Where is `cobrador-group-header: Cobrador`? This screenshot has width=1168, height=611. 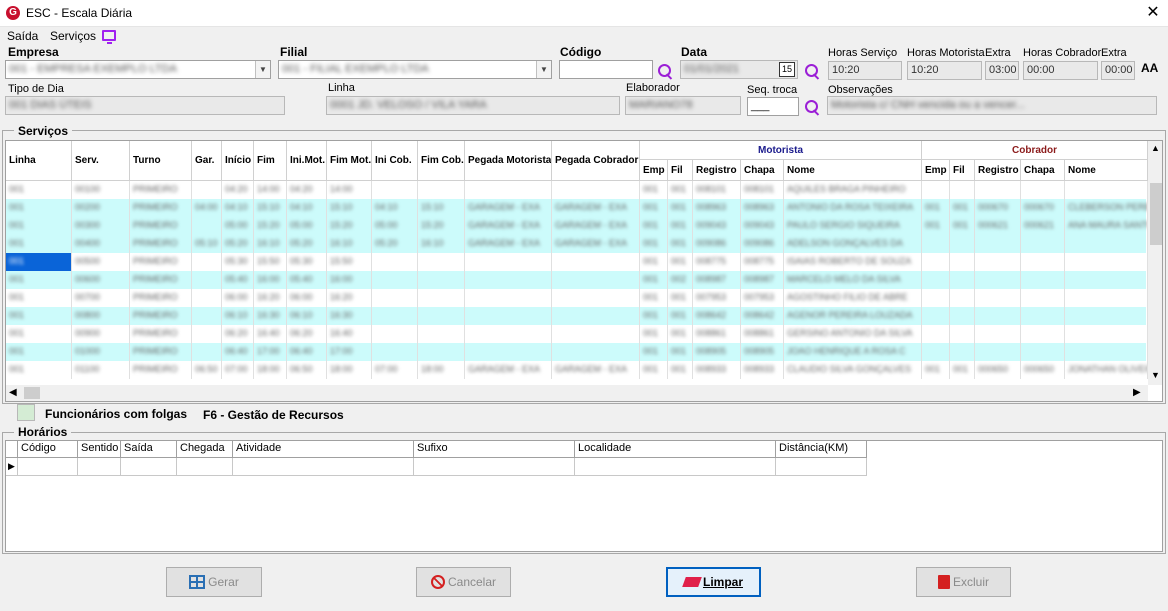
cobrador-group-header: Cobrador is located at coordinates (1035, 150).